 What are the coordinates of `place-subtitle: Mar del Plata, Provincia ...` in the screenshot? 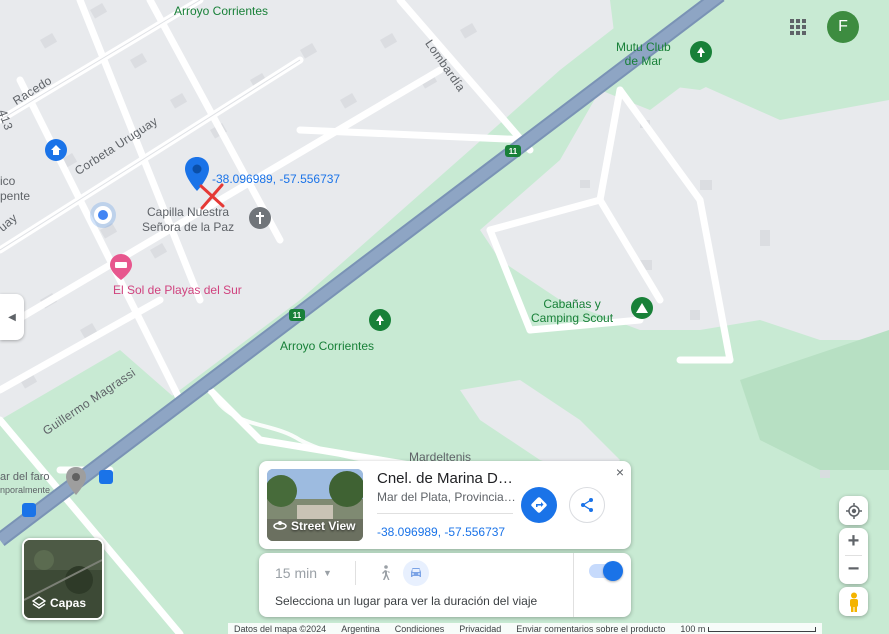 It's located at (447, 497).